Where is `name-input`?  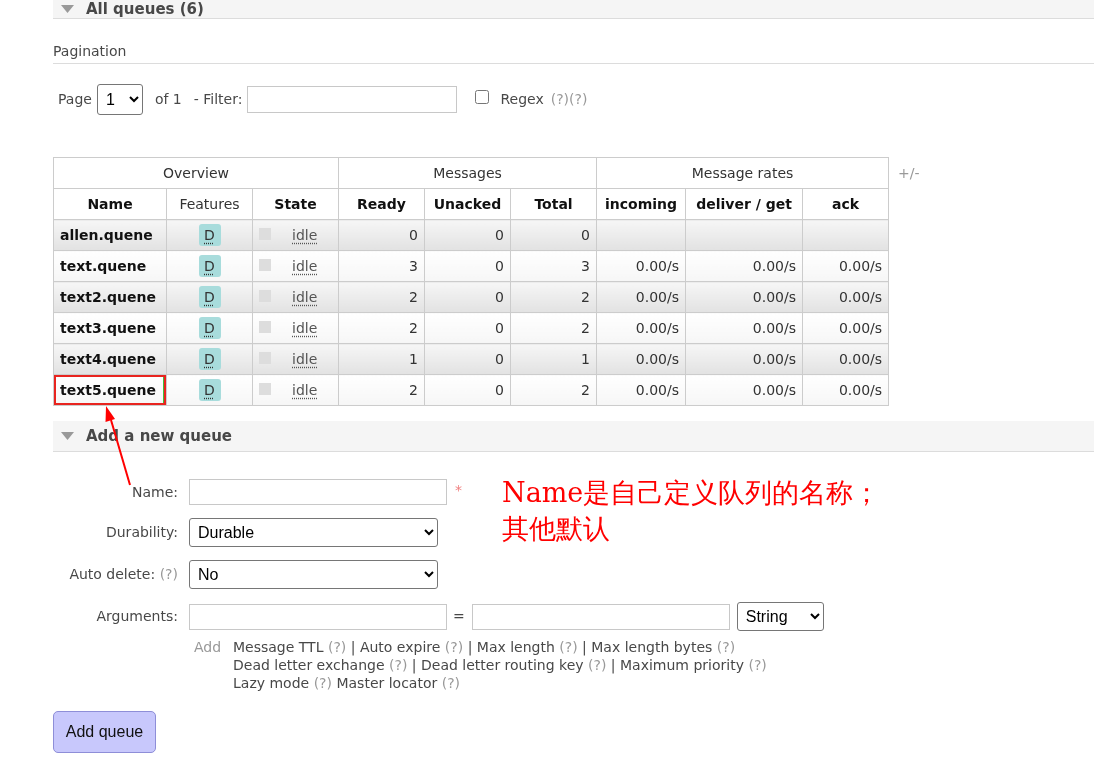
name-input is located at coordinates (318, 492).